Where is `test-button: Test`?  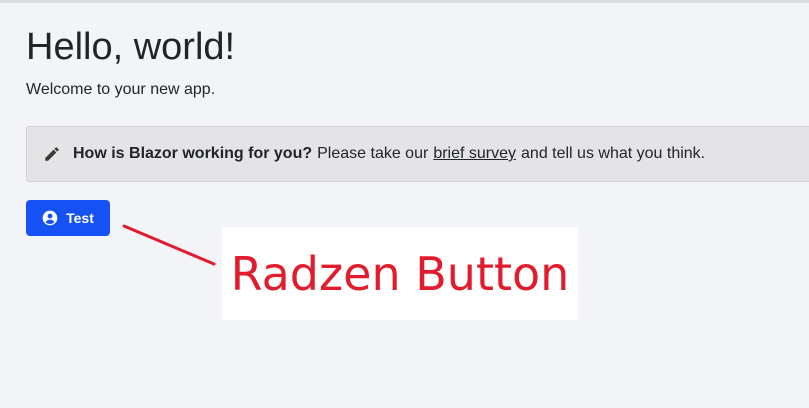 test-button: Test is located at coordinates (68, 218).